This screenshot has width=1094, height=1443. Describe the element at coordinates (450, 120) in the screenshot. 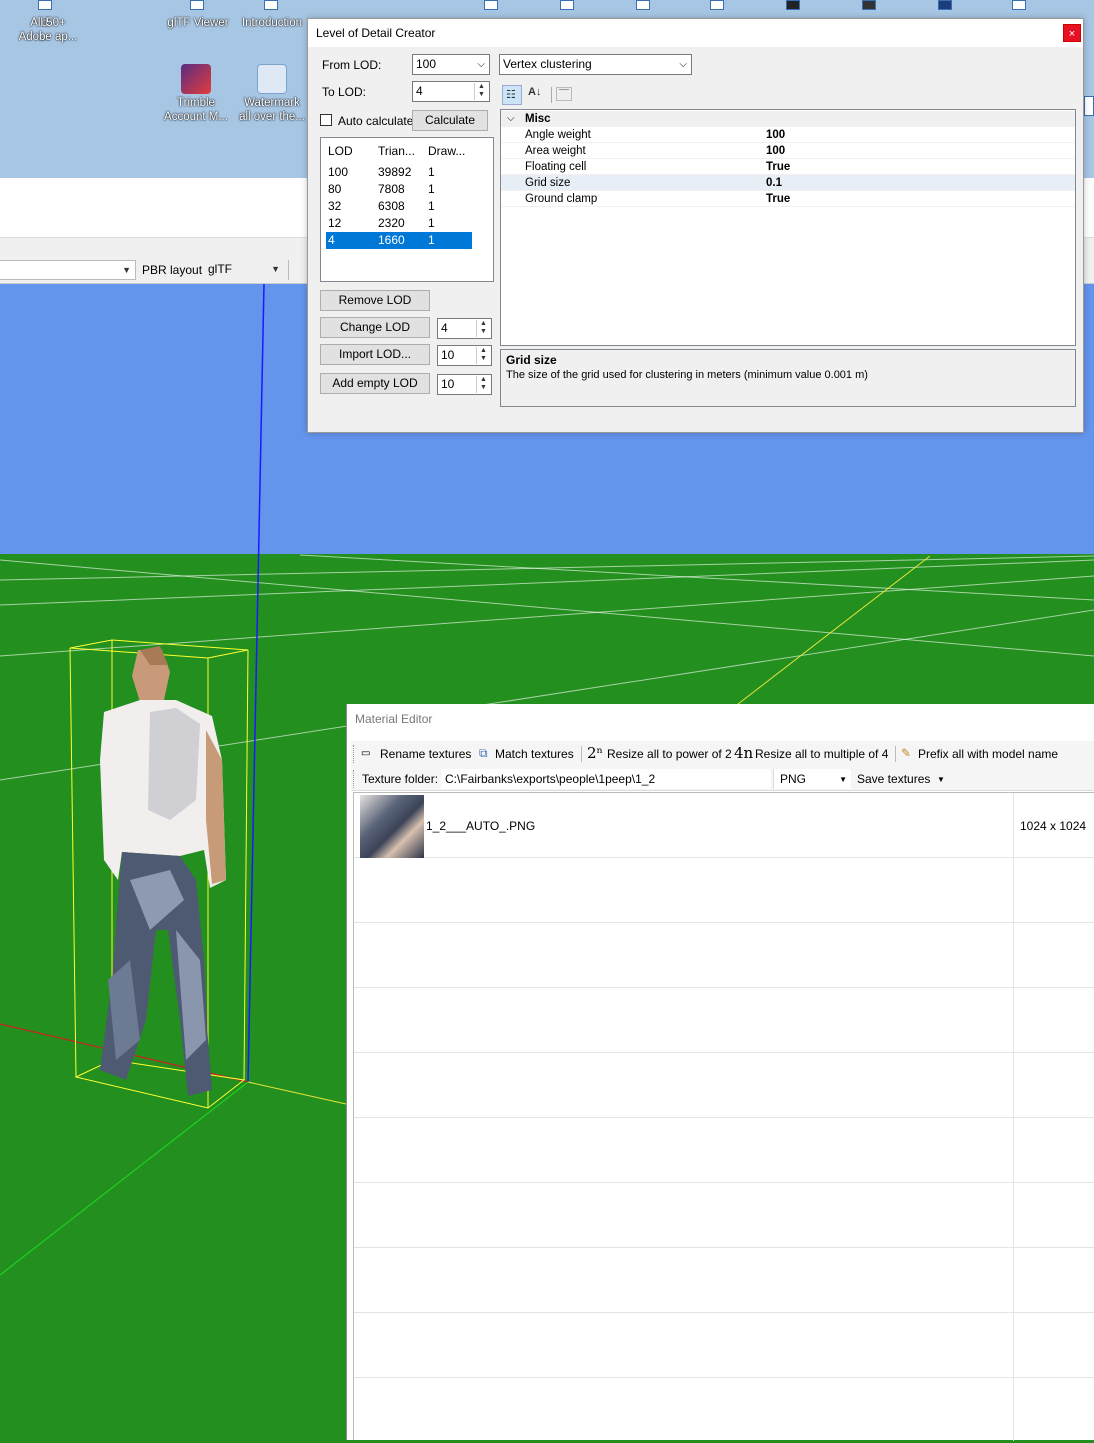

I see `calculate-button: Calculate` at that location.